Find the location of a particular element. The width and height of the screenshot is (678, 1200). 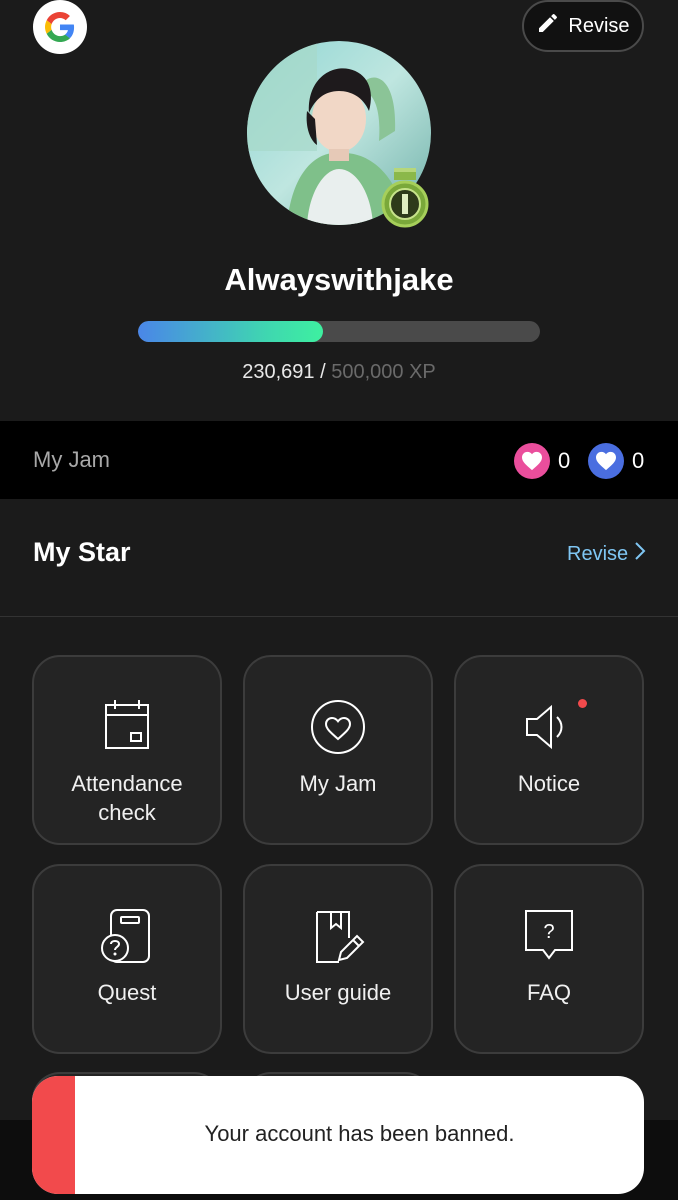

faq-tile: ? FAQ is located at coordinates (549, 959).